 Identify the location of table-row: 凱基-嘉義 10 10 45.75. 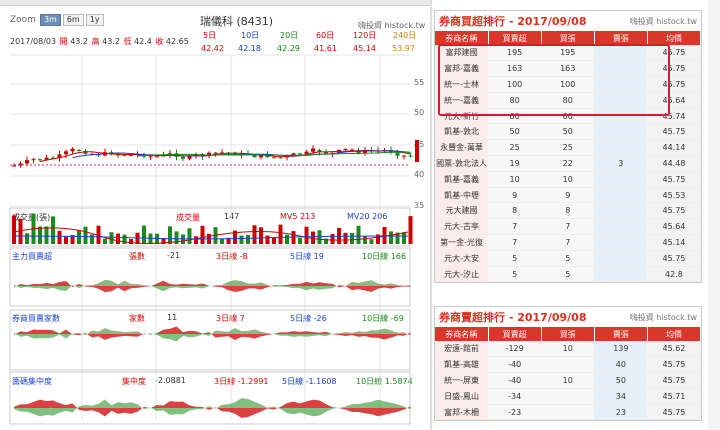
(568, 179).